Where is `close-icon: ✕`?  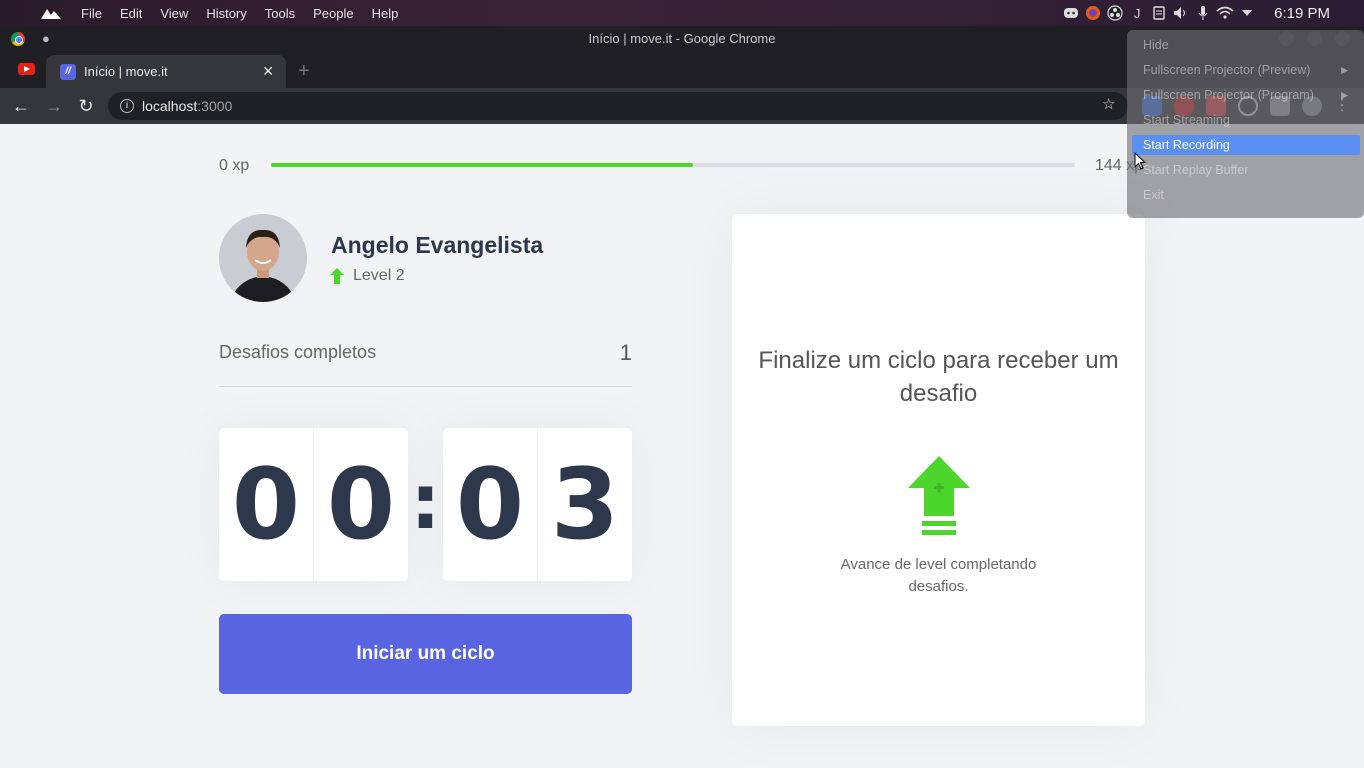 close-icon: ✕ is located at coordinates (268, 71).